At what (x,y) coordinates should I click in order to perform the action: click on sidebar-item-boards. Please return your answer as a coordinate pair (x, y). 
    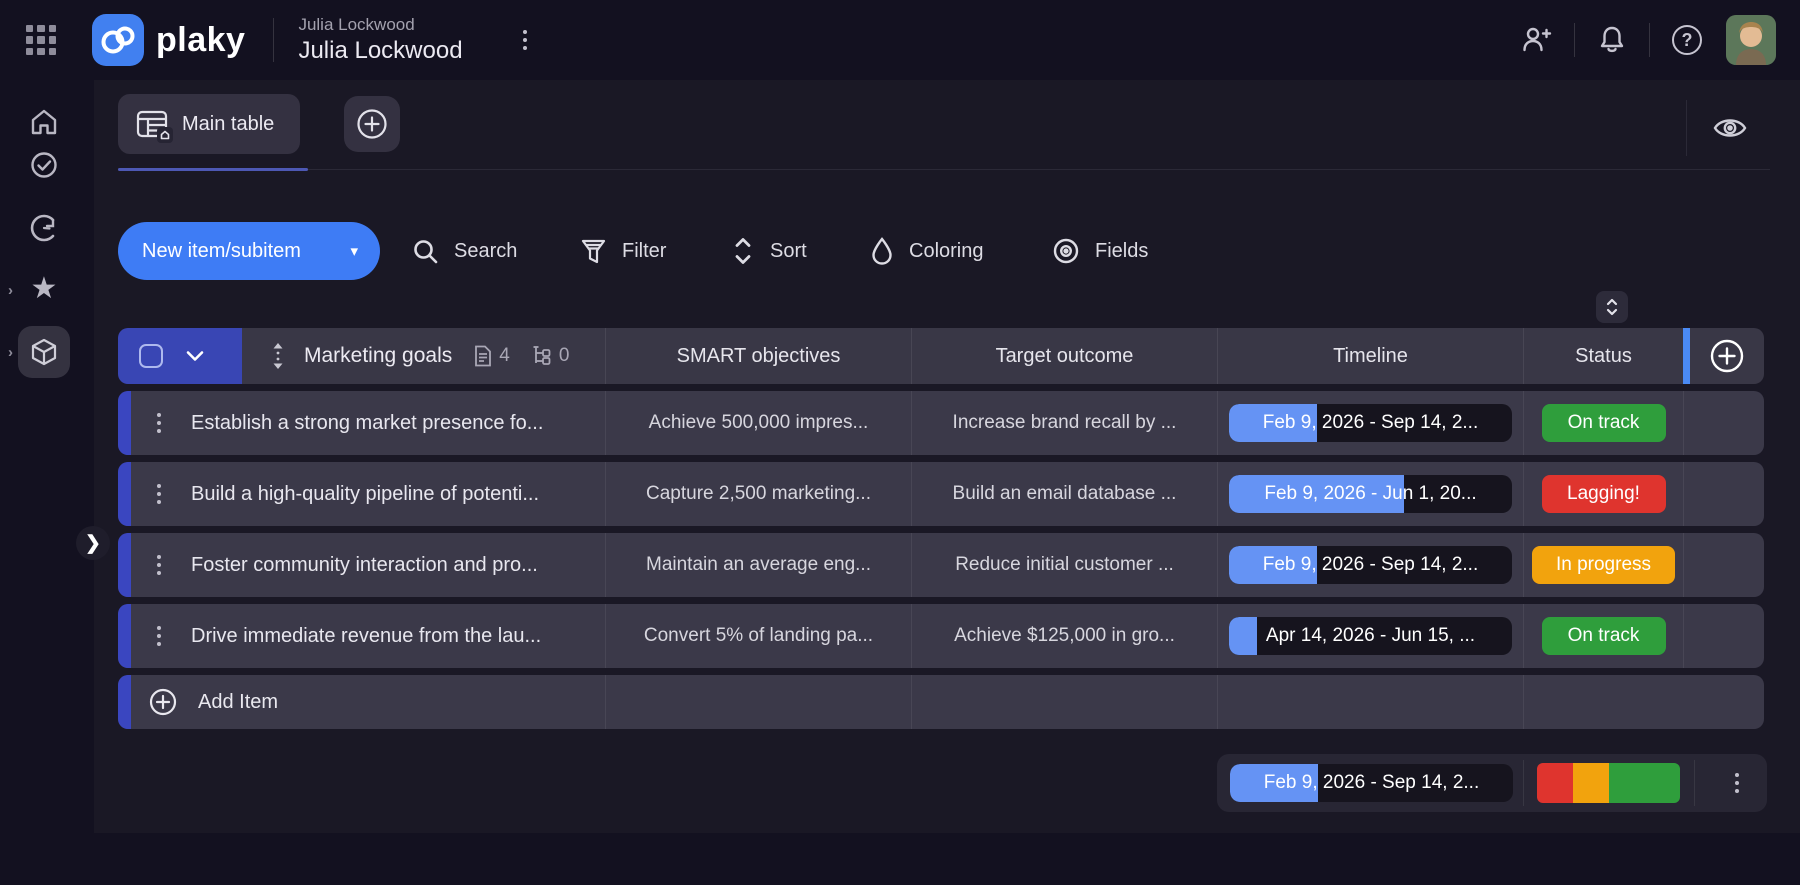
    Looking at the image, I should click on (44, 352).